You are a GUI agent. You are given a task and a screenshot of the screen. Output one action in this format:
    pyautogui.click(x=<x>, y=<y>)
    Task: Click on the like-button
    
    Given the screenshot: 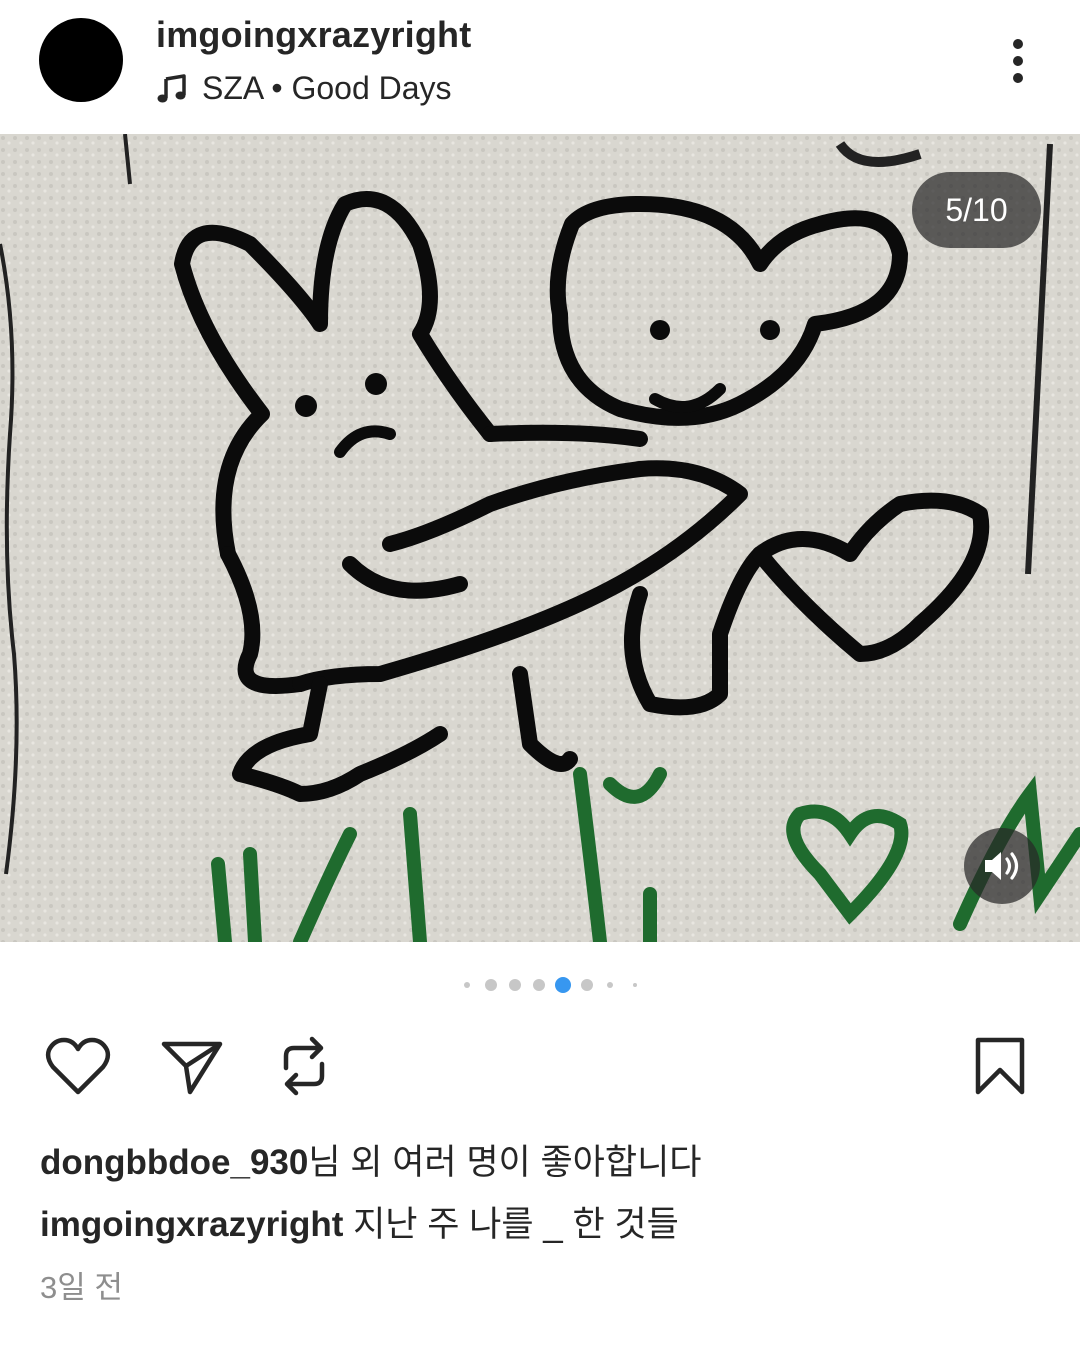 What is the action you would take?
    pyautogui.click(x=78, y=1066)
    